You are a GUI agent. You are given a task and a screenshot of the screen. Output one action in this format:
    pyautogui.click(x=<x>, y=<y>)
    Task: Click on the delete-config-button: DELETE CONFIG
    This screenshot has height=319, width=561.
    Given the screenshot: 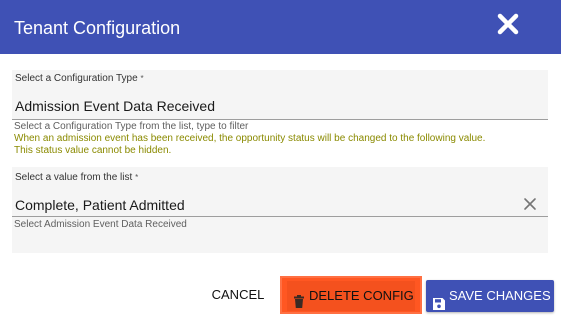 What is the action you would take?
    pyautogui.click(x=351, y=296)
    